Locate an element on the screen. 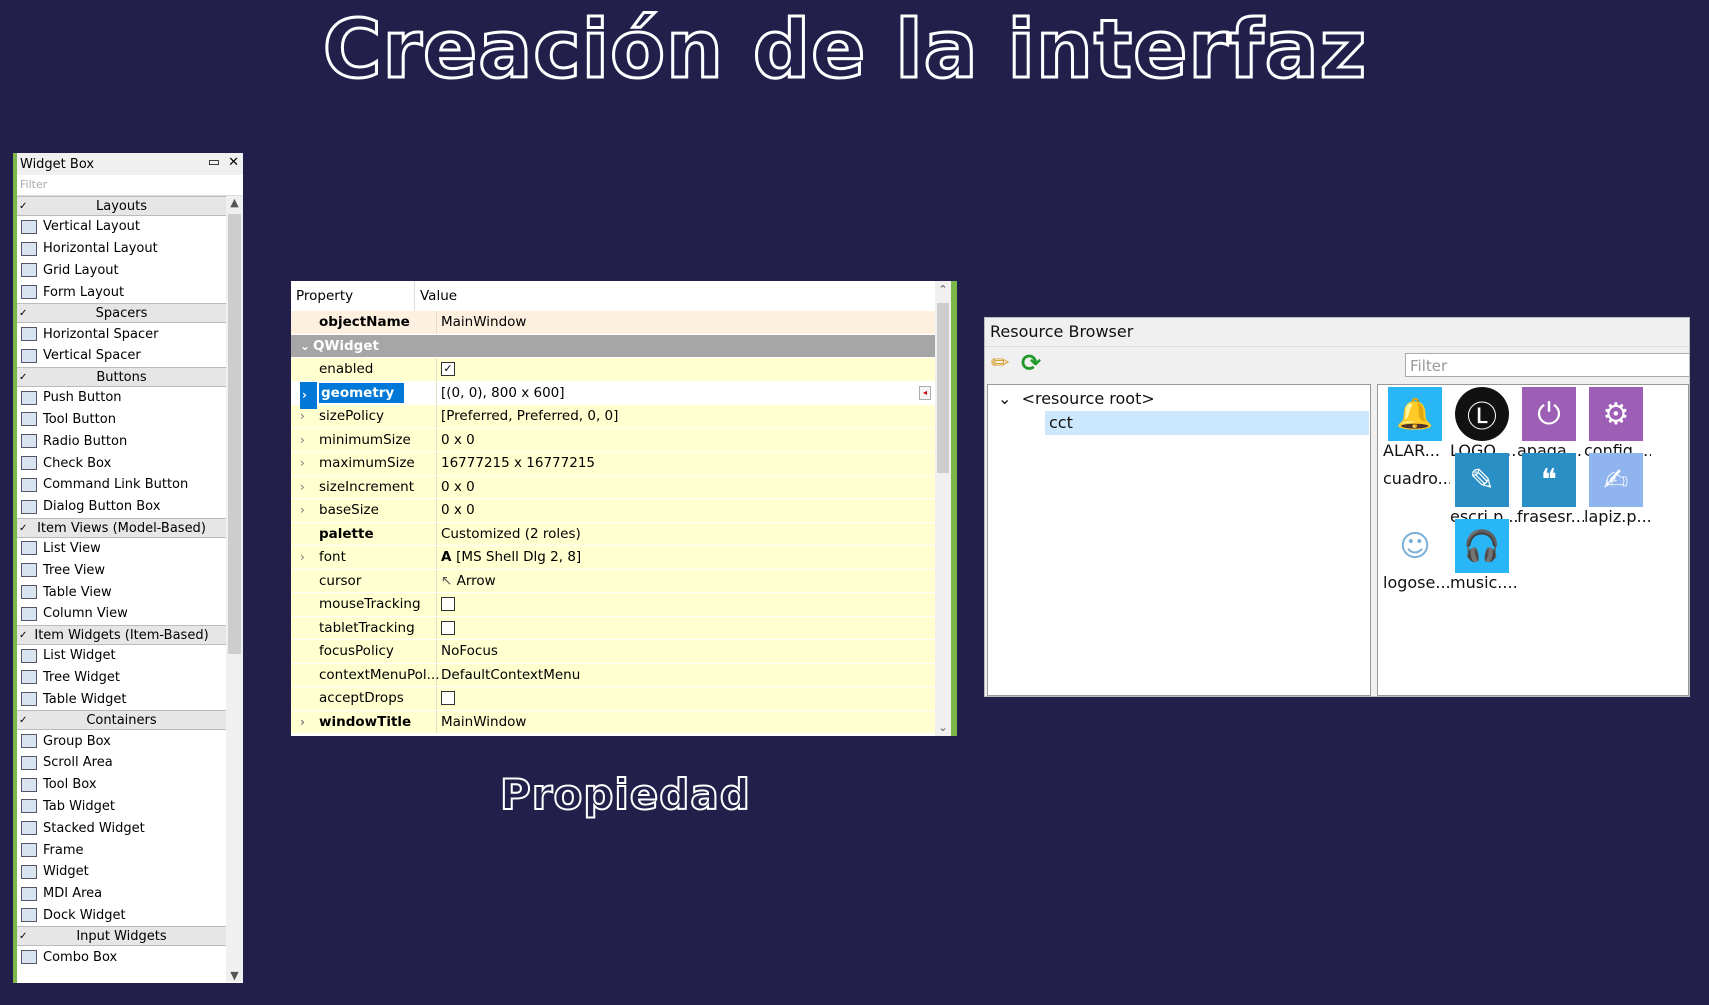  property-scrollbar: ⌃ ⌄ is located at coordinates (943, 508).